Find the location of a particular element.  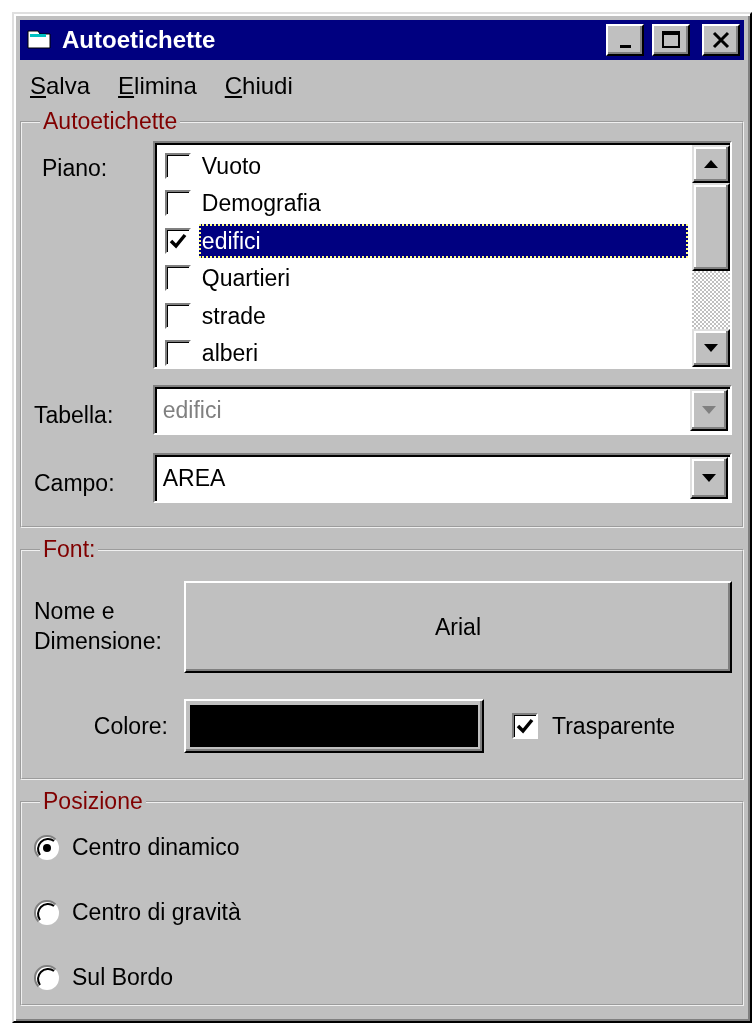

color-button is located at coordinates (334, 726).